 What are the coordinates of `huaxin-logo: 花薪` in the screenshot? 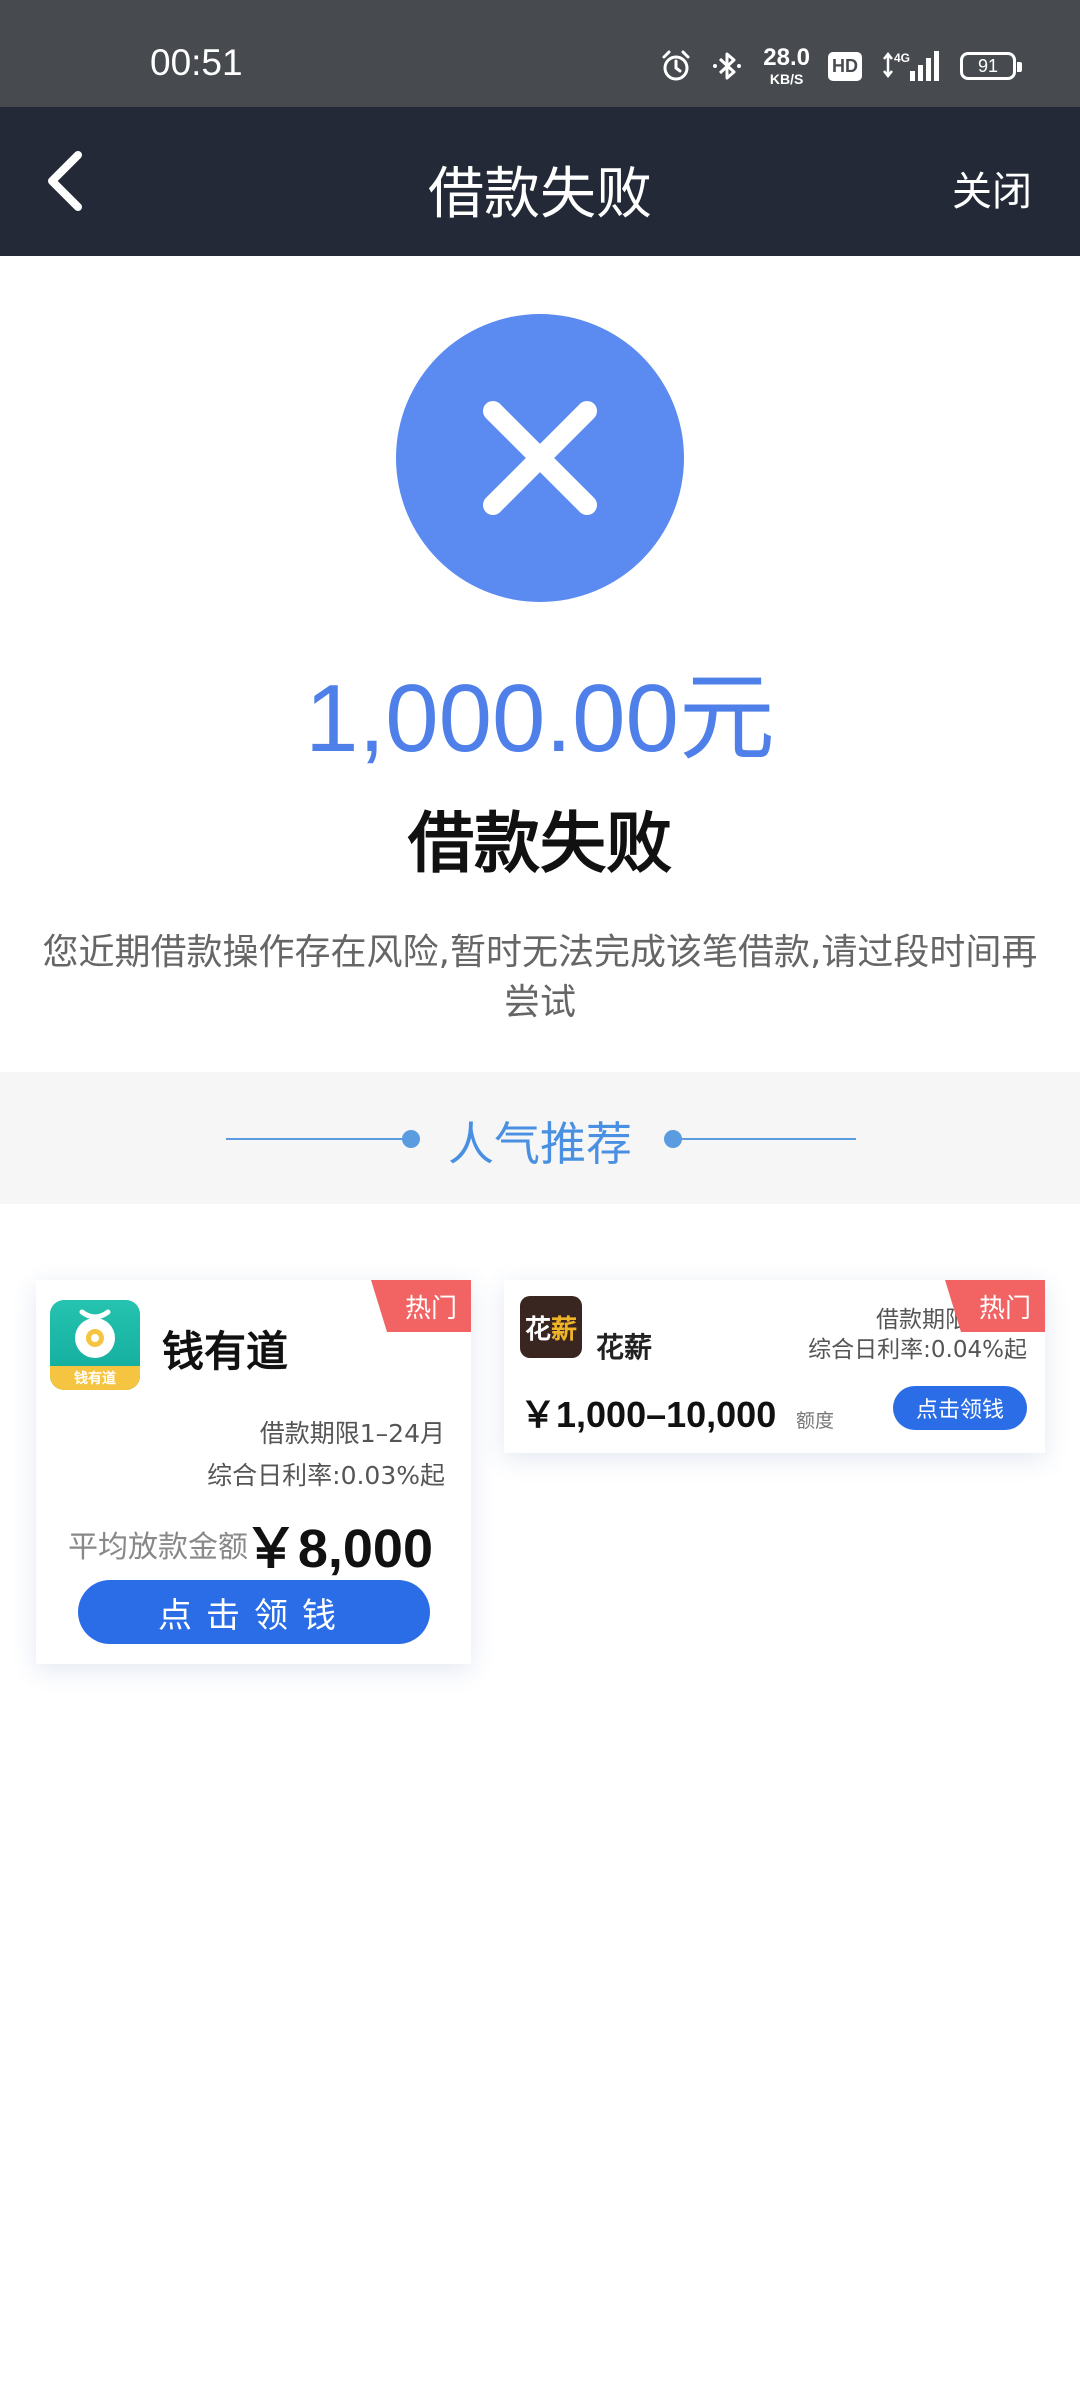 It's located at (551, 1327).